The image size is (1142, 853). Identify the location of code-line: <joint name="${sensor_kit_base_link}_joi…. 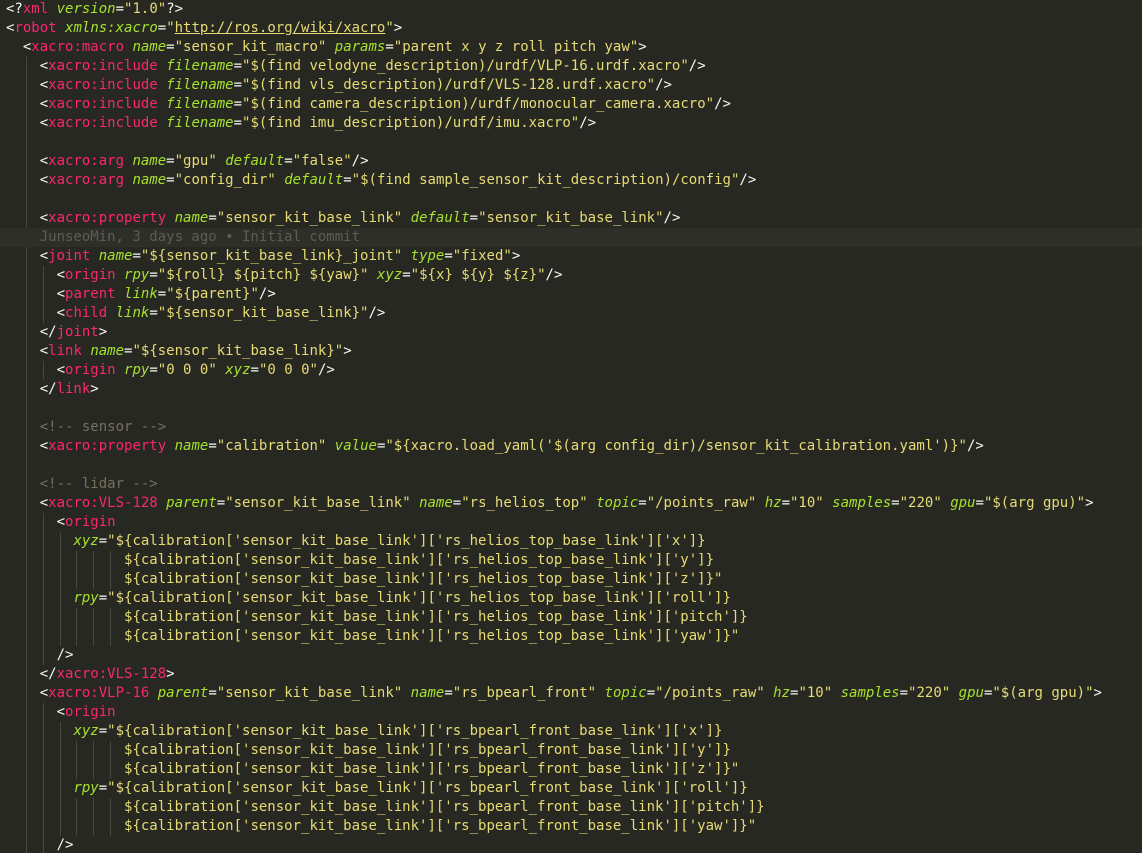
(571, 256).